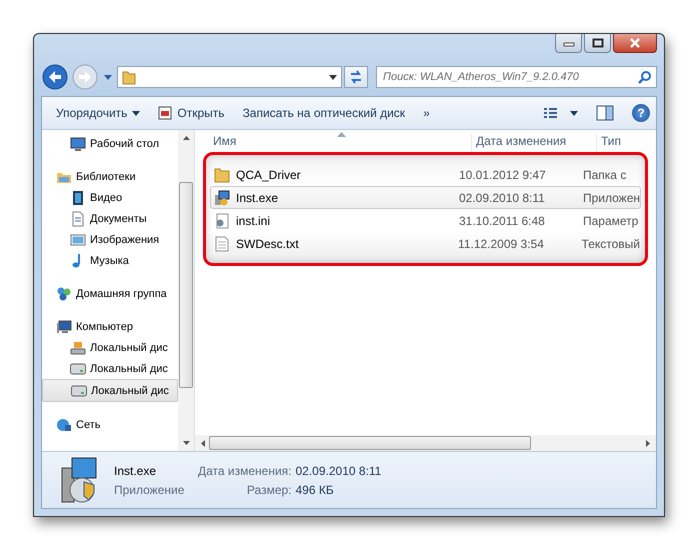  What do you see at coordinates (626, 143) in the screenshot?
I see `column-header: Тип` at bounding box center [626, 143].